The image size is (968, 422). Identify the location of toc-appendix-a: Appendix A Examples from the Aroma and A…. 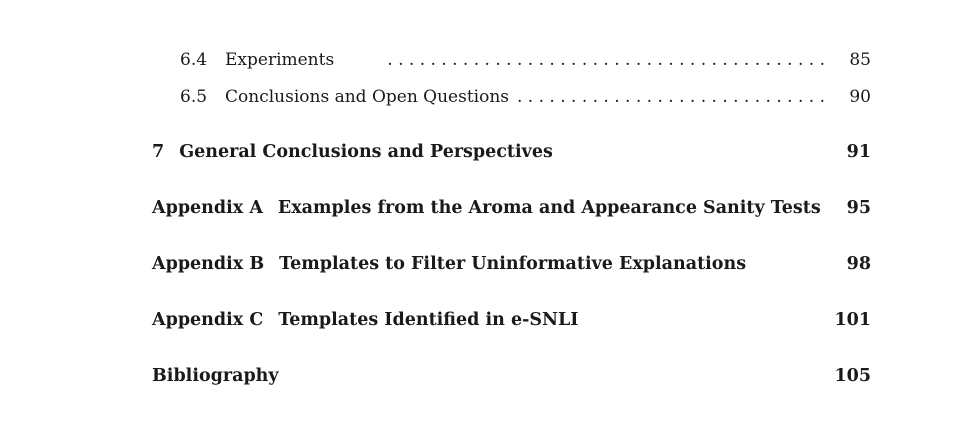
(511, 208).